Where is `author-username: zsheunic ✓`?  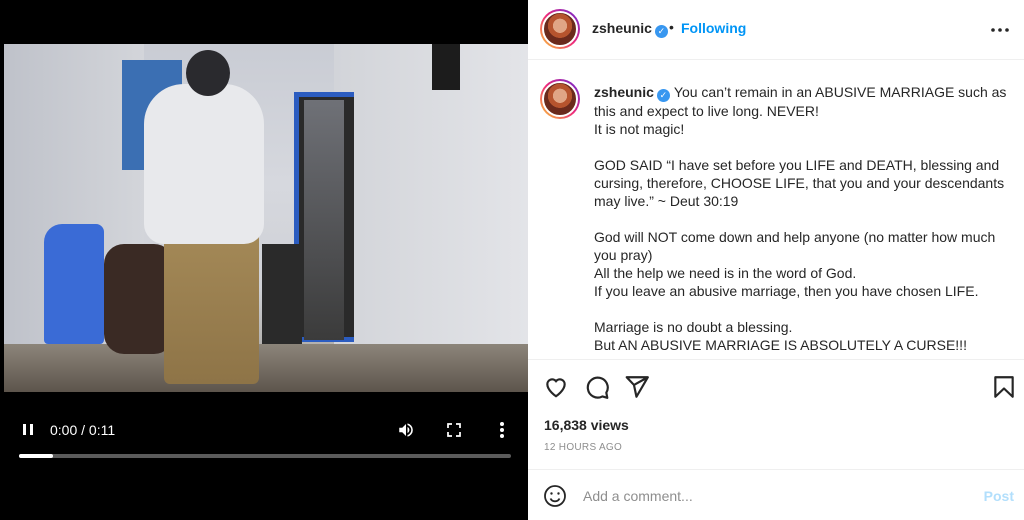 author-username: zsheunic ✓ is located at coordinates (630, 29).